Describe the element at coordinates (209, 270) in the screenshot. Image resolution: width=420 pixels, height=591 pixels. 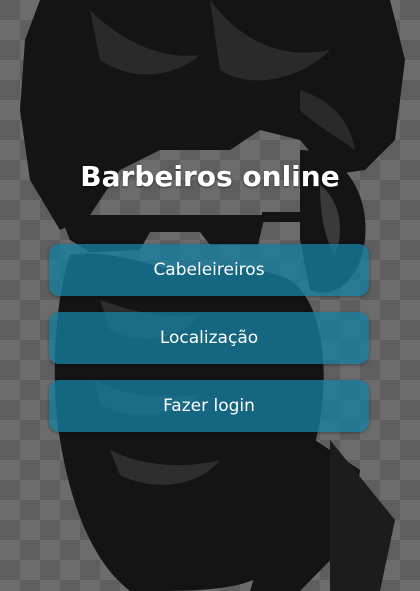
I see `cabeleireiros-button: Cabeleireiros` at that location.